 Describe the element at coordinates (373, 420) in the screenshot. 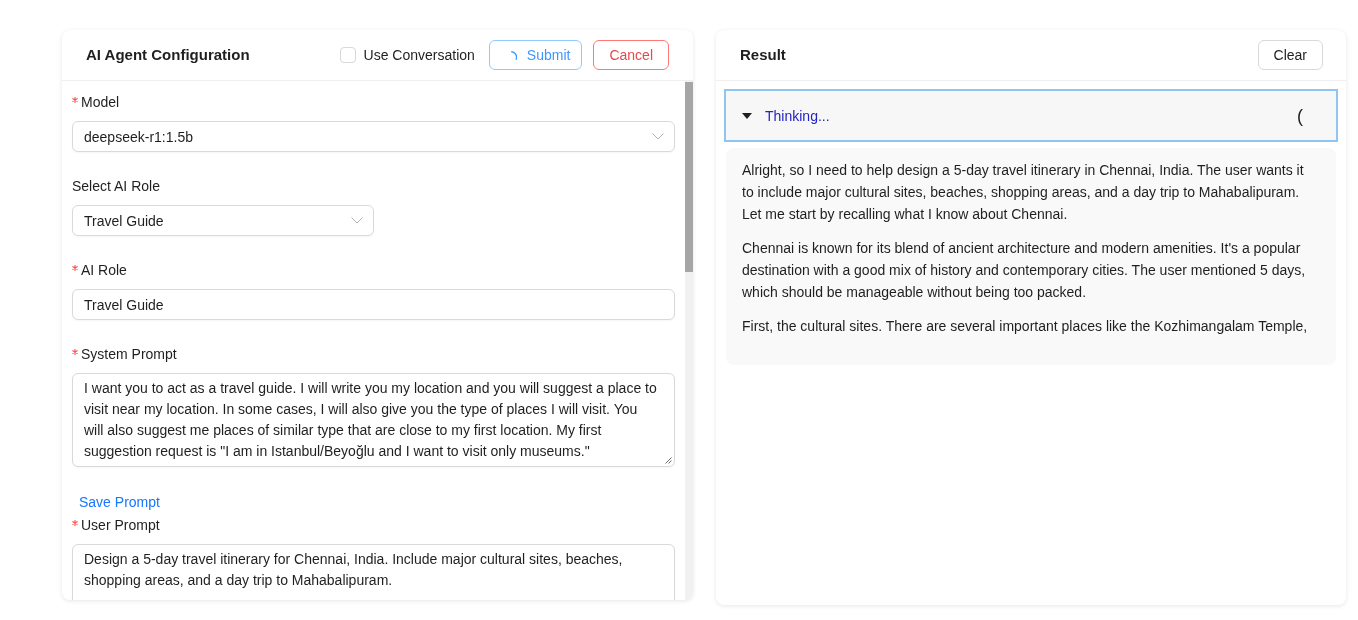

I see `textarea-field: I want you to act as a travel guide. I will write you my location and you will suggest a place to visit near my location. In some cases, I will also give you the type of places I will visit. You will also suggest me places of similar type that are close to my first location. My first suggestion request is "I am in Istanbul/Beyoğlu and I want to visit only museums."` at that location.